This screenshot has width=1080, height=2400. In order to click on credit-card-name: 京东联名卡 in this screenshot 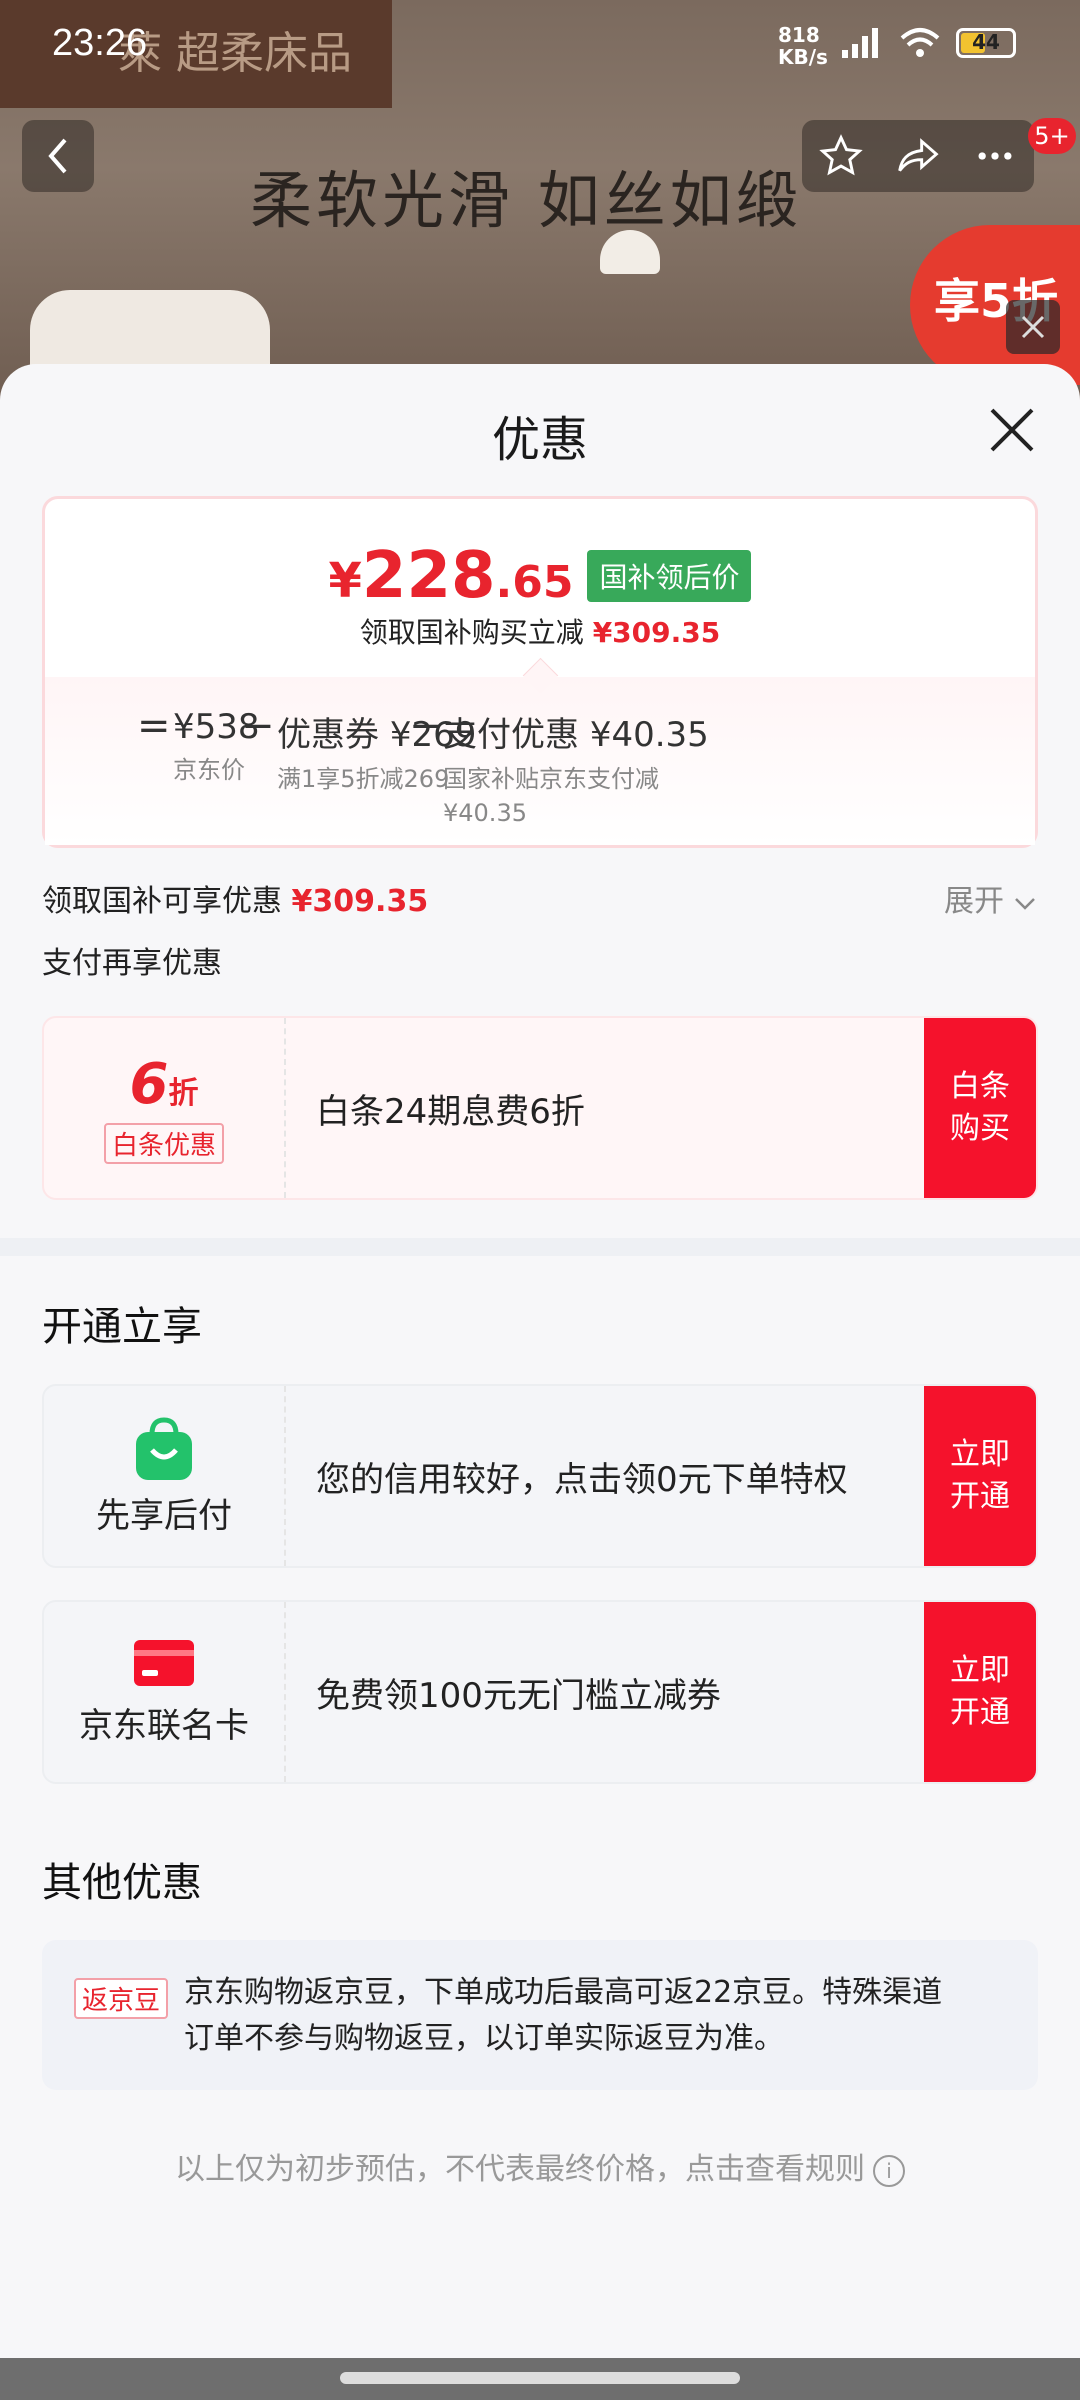, I will do `click(164, 1725)`.